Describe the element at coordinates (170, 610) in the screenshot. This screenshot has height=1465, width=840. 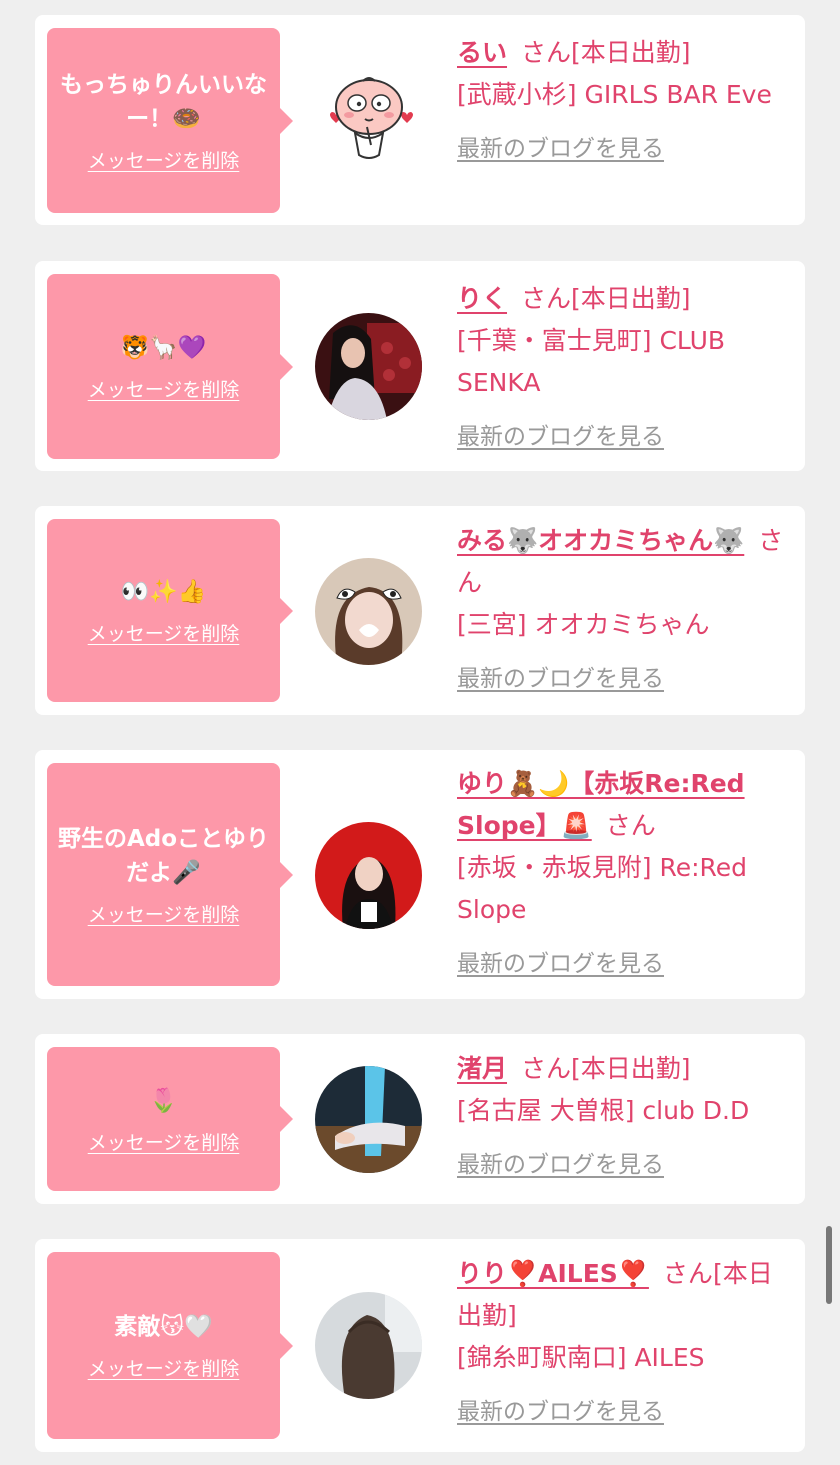
I see `message-bubble: 👀✨👍 メッセージを削除` at that location.